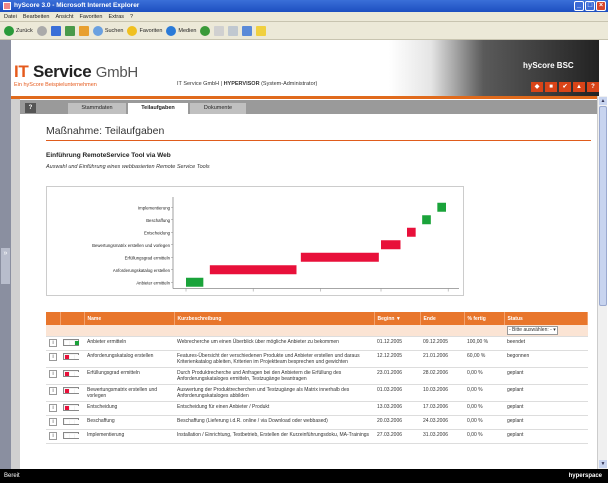  I want to click on tab-stammdaten: Stammdaten, so click(97, 108).